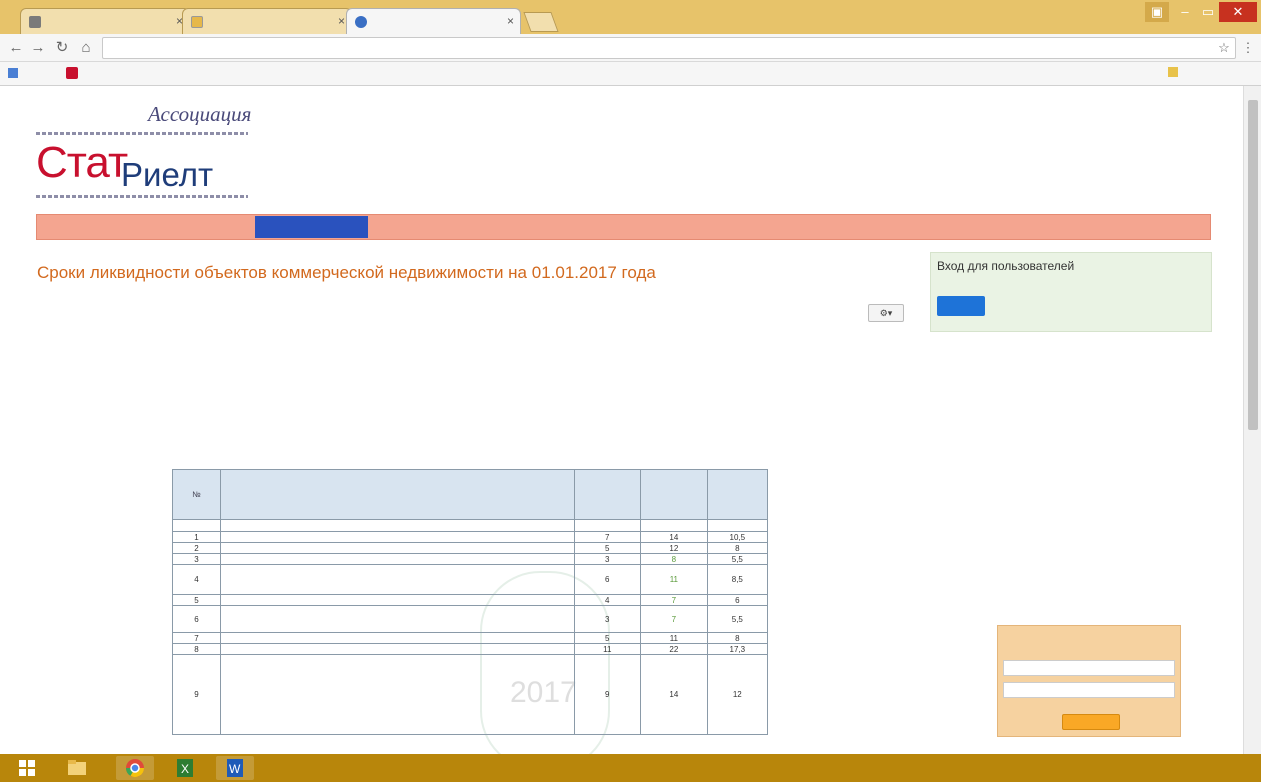 Image resolution: width=1261 pixels, height=782 pixels. Describe the element at coordinates (1089, 681) in the screenshot. I see `feedback-widget` at that location.